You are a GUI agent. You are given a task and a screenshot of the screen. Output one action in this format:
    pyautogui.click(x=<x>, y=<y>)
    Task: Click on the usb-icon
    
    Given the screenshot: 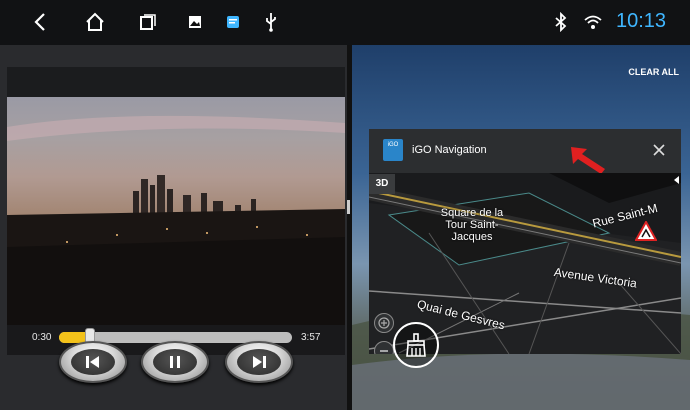 What is the action you would take?
    pyautogui.click(x=271, y=22)
    